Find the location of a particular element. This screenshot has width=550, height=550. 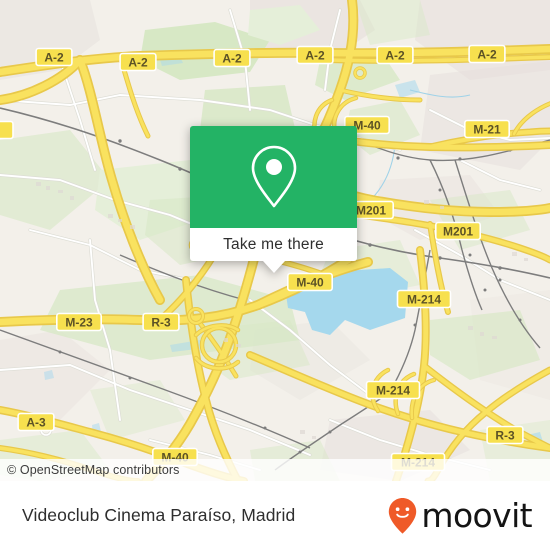

highway-shield: M201 is located at coordinates (457, 231).